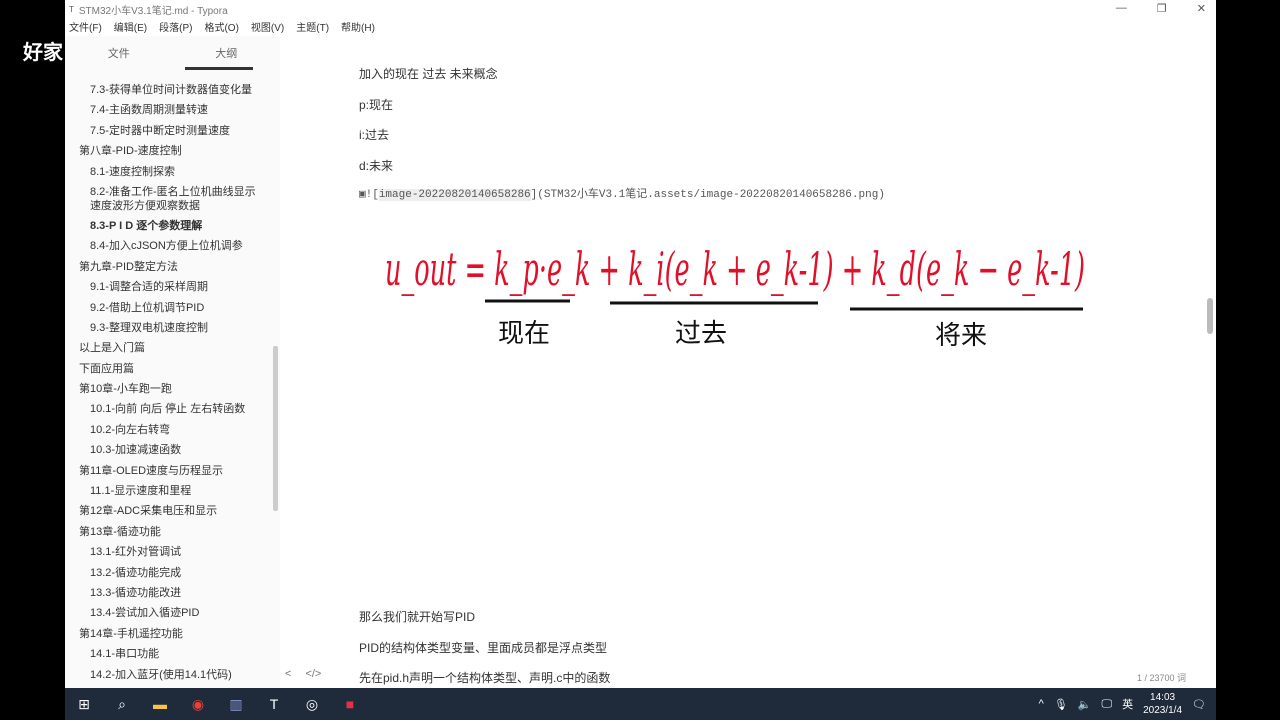 This screenshot has width=1280, height=720. I want to click on outline-item: 第10章-小车跑一跑, so click(167, 389).